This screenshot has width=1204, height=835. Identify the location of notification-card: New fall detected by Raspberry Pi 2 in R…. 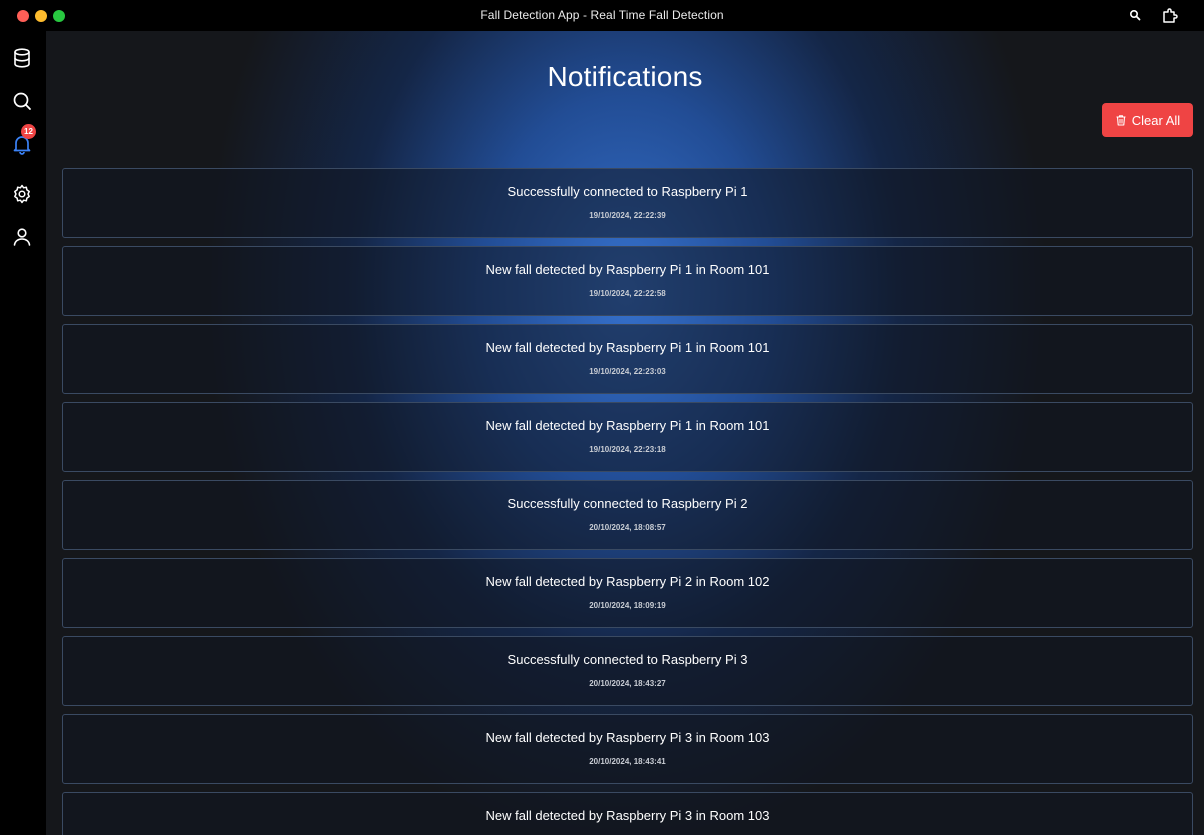
(627, 593).